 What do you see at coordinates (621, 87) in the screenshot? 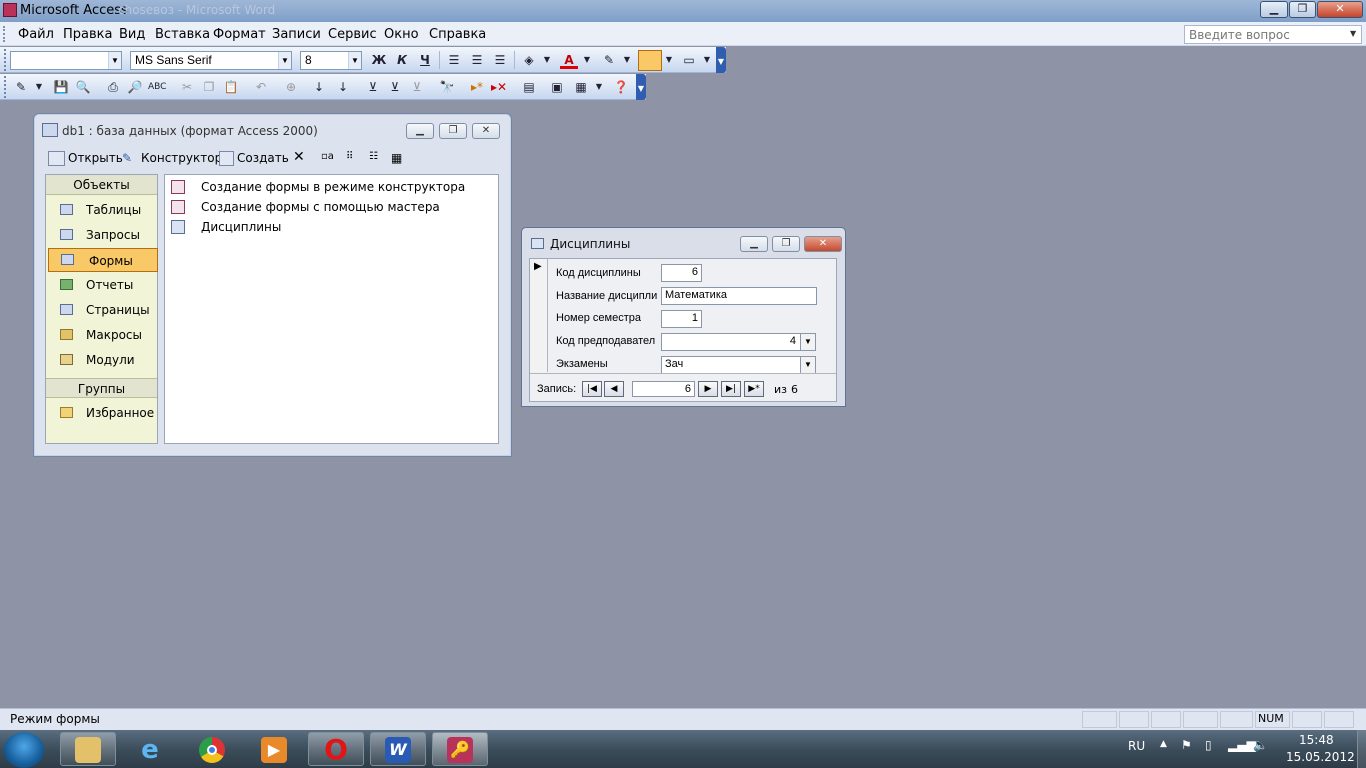
I see `help-icon: ❓` at bounding box center [621, 87].